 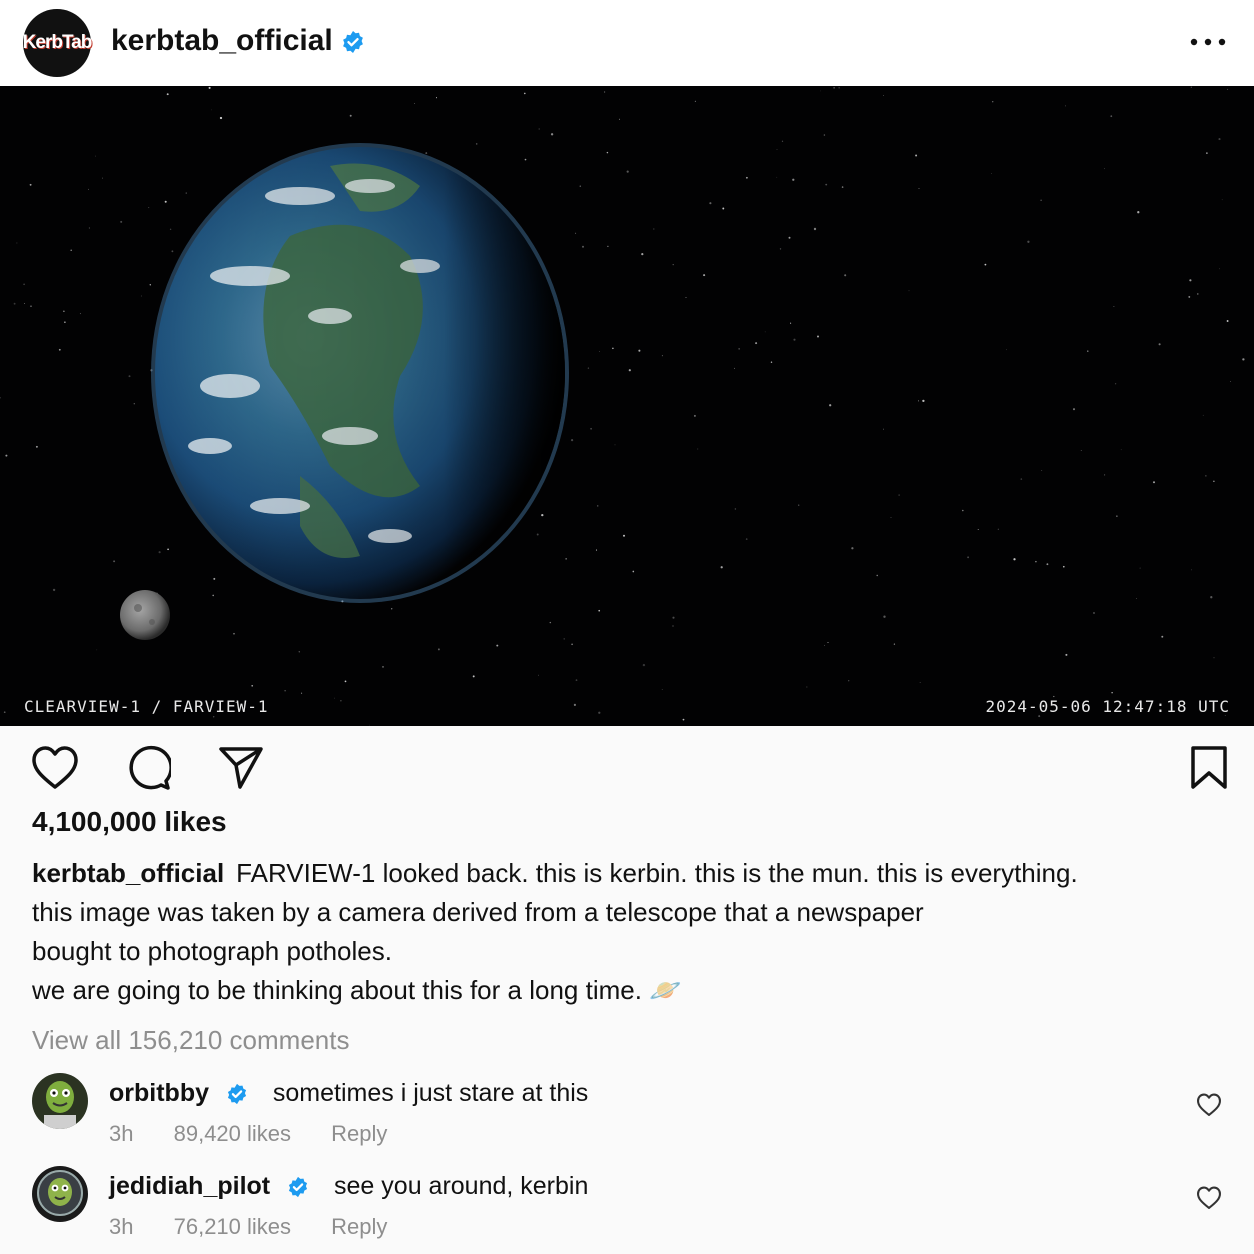 What do you see at coordinates (232, 1133) in the screenshot?
I see `comment-likes: 89,420 likes` at bounding box center [232, 1133].